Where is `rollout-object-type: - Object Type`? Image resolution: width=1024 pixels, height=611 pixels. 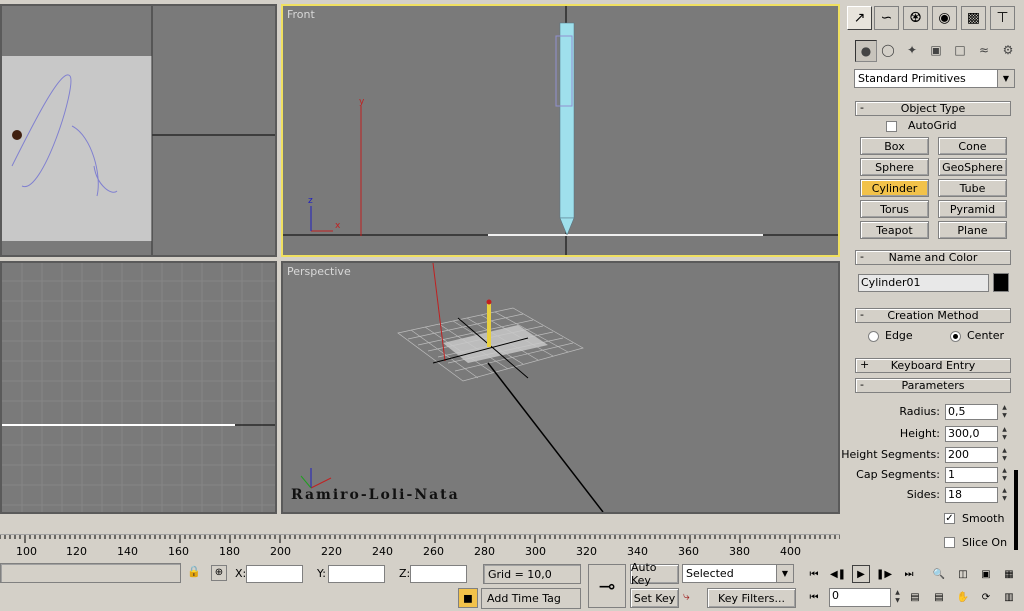 rollout-object-type: - Object Type is located at coordinates (933, 108).